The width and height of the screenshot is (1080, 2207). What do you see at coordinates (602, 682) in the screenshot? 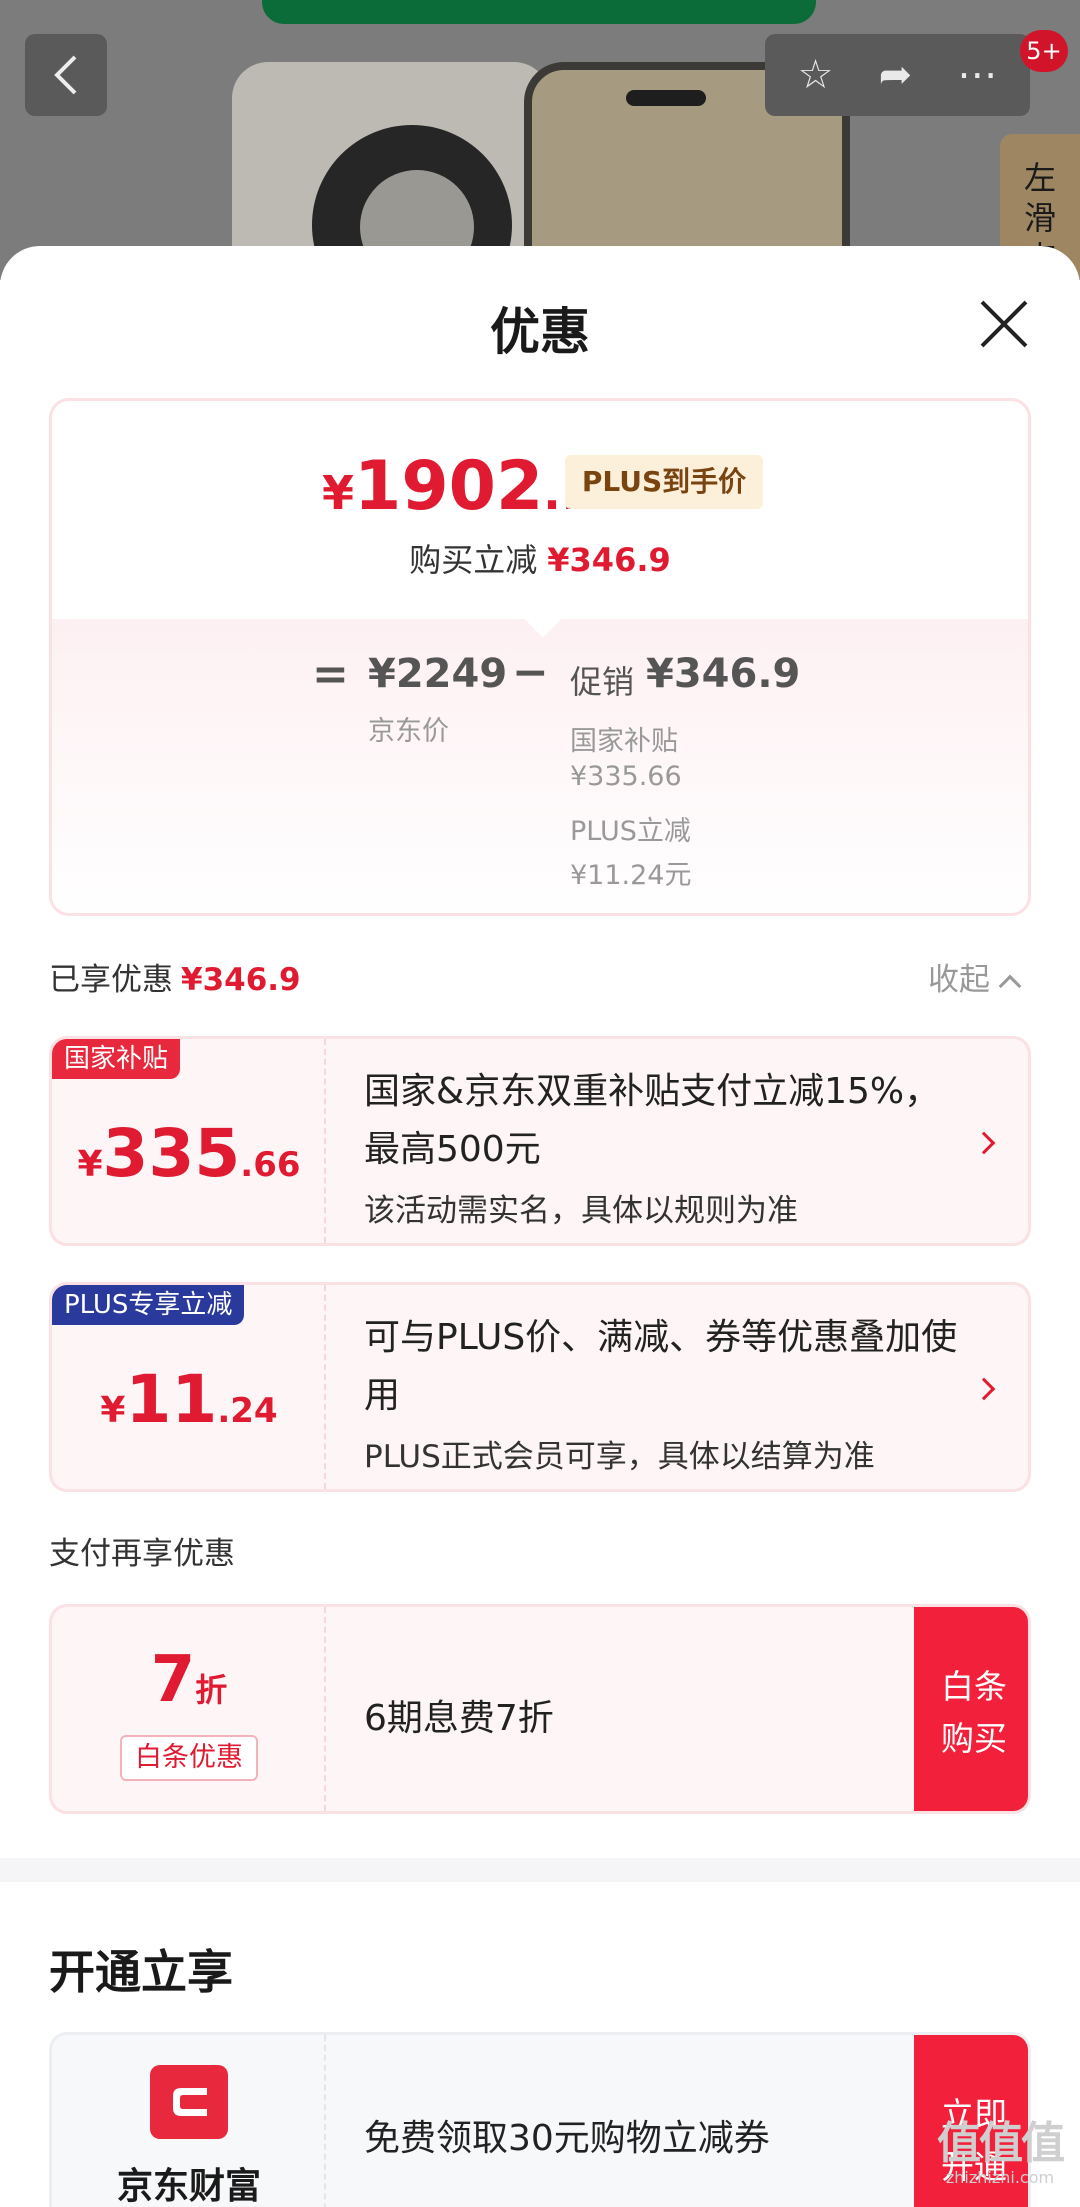
I see `promo-label: 促销` at bounding box center [602, 682].